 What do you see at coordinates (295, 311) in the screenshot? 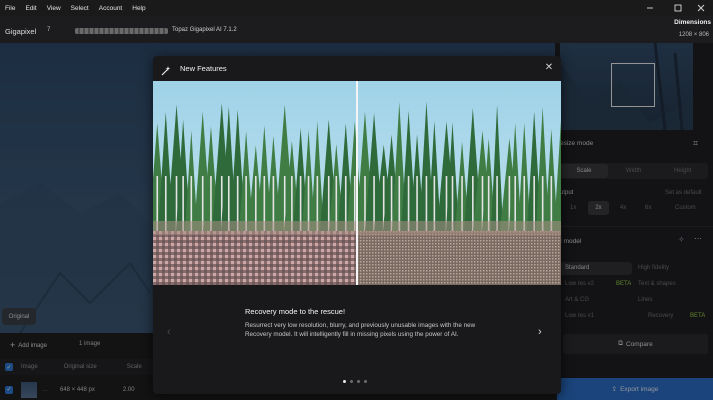
I see `feature-title: Recovery mode to the rescue!` at bounding box center [295, 311].